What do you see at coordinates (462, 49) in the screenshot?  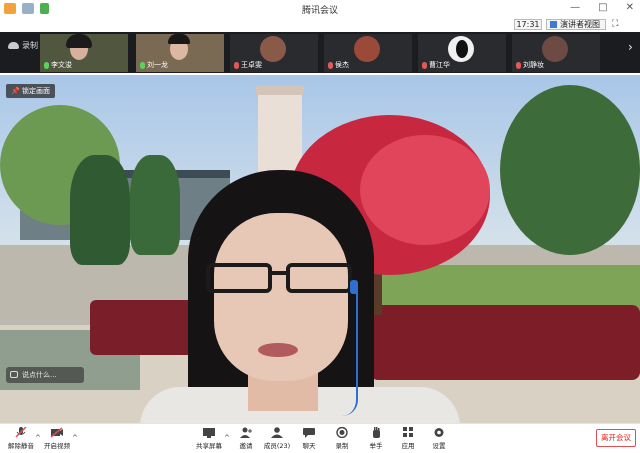 I see `avatar-silhouette` at bounding box center [462, 49].